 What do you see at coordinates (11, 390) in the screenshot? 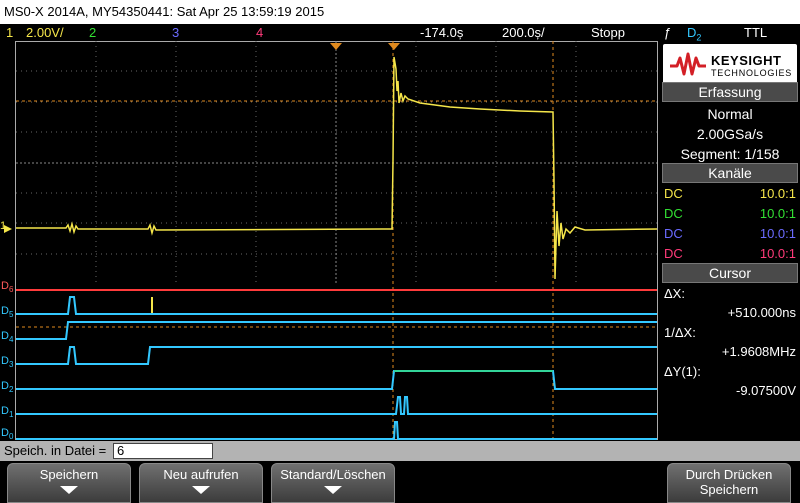
I see `d2-sub: 2` at bounding box center [11, 390].